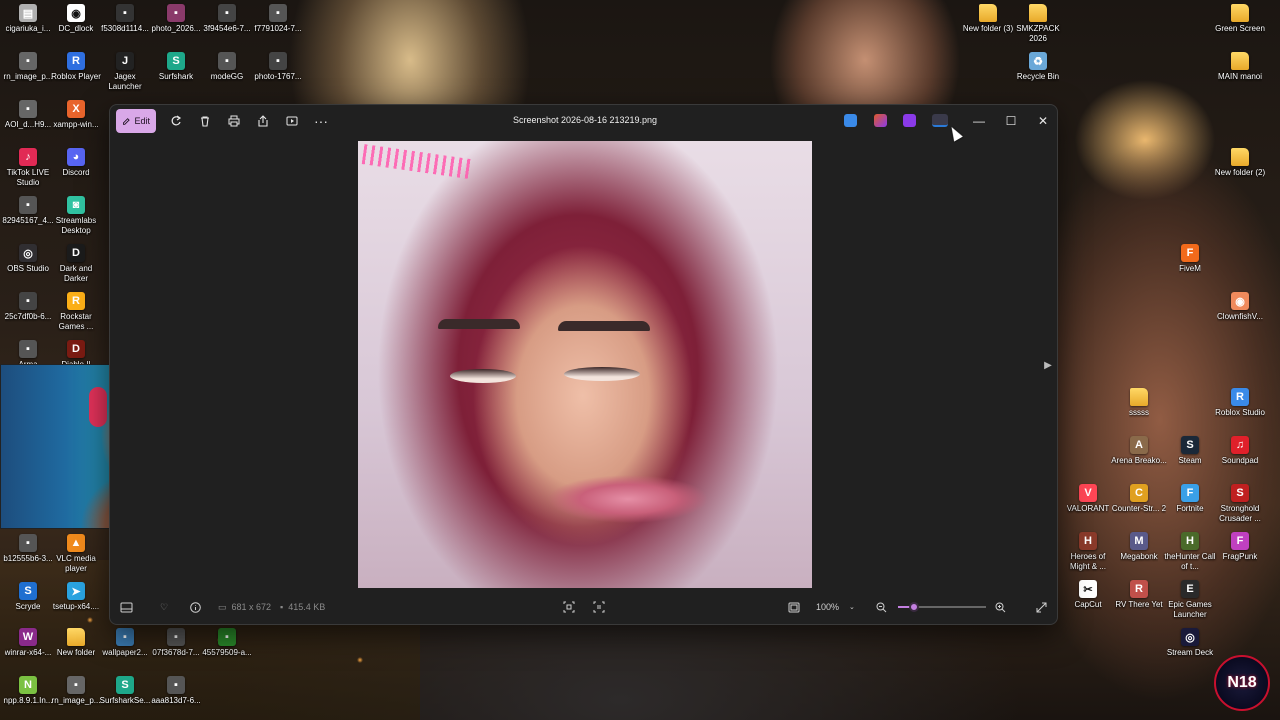  What do you see at coordinates (321, 121) in the screenshot?
I see `more-icon: ···` at bounding box center [321, 121].